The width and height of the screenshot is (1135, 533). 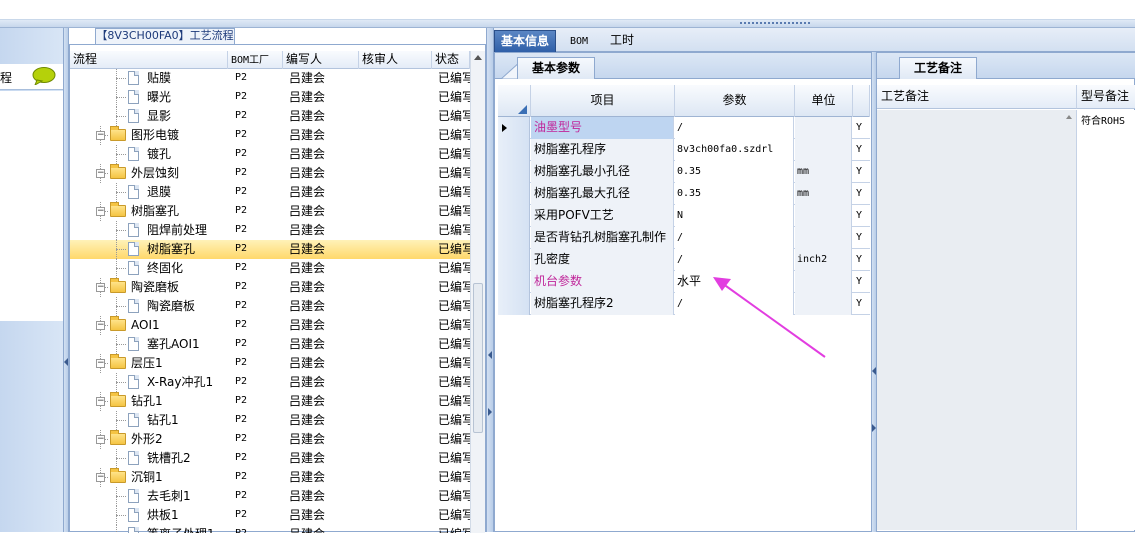 I want to click on col-header-reviewer: 核审人, so click(x=395, y=60).